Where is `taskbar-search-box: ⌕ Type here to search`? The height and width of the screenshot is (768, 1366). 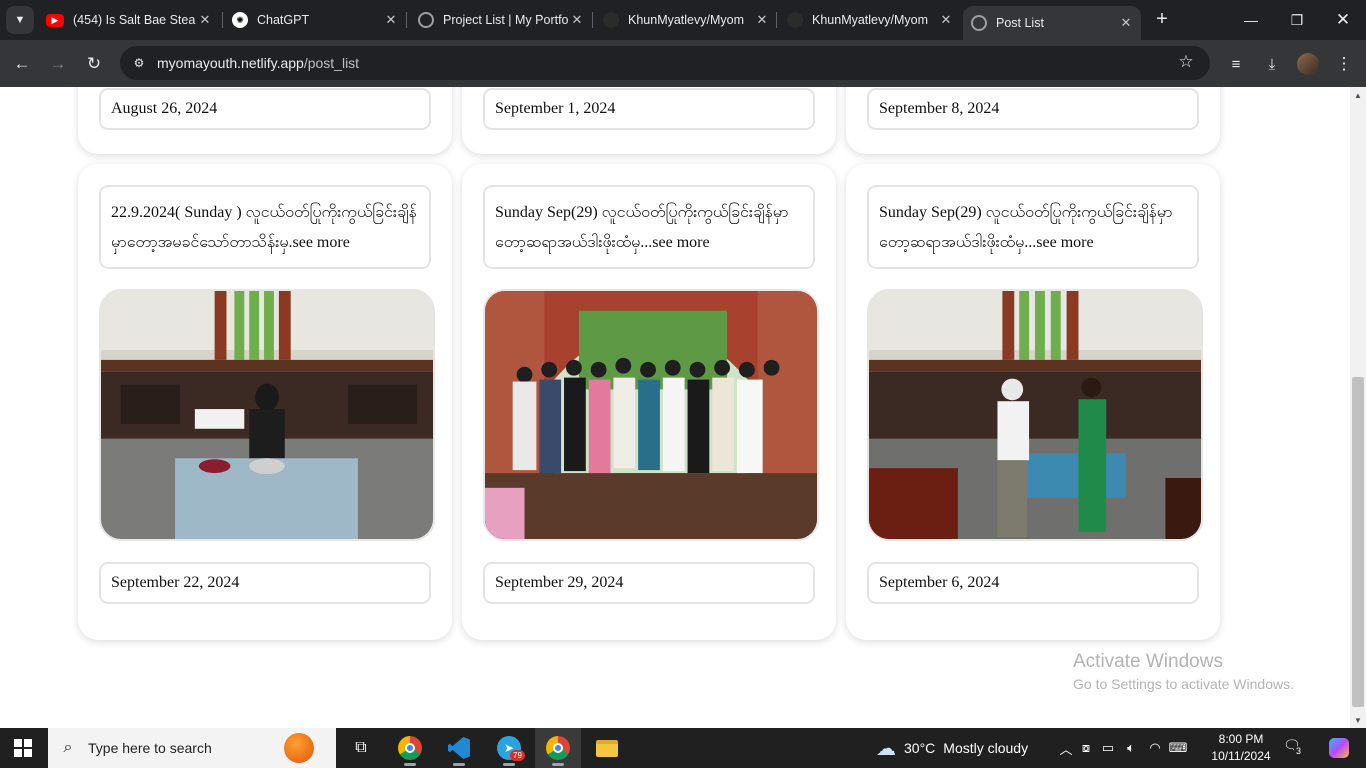
taskbar-search-box: ⌕ Type here to search is located at coordinates (192, 748).